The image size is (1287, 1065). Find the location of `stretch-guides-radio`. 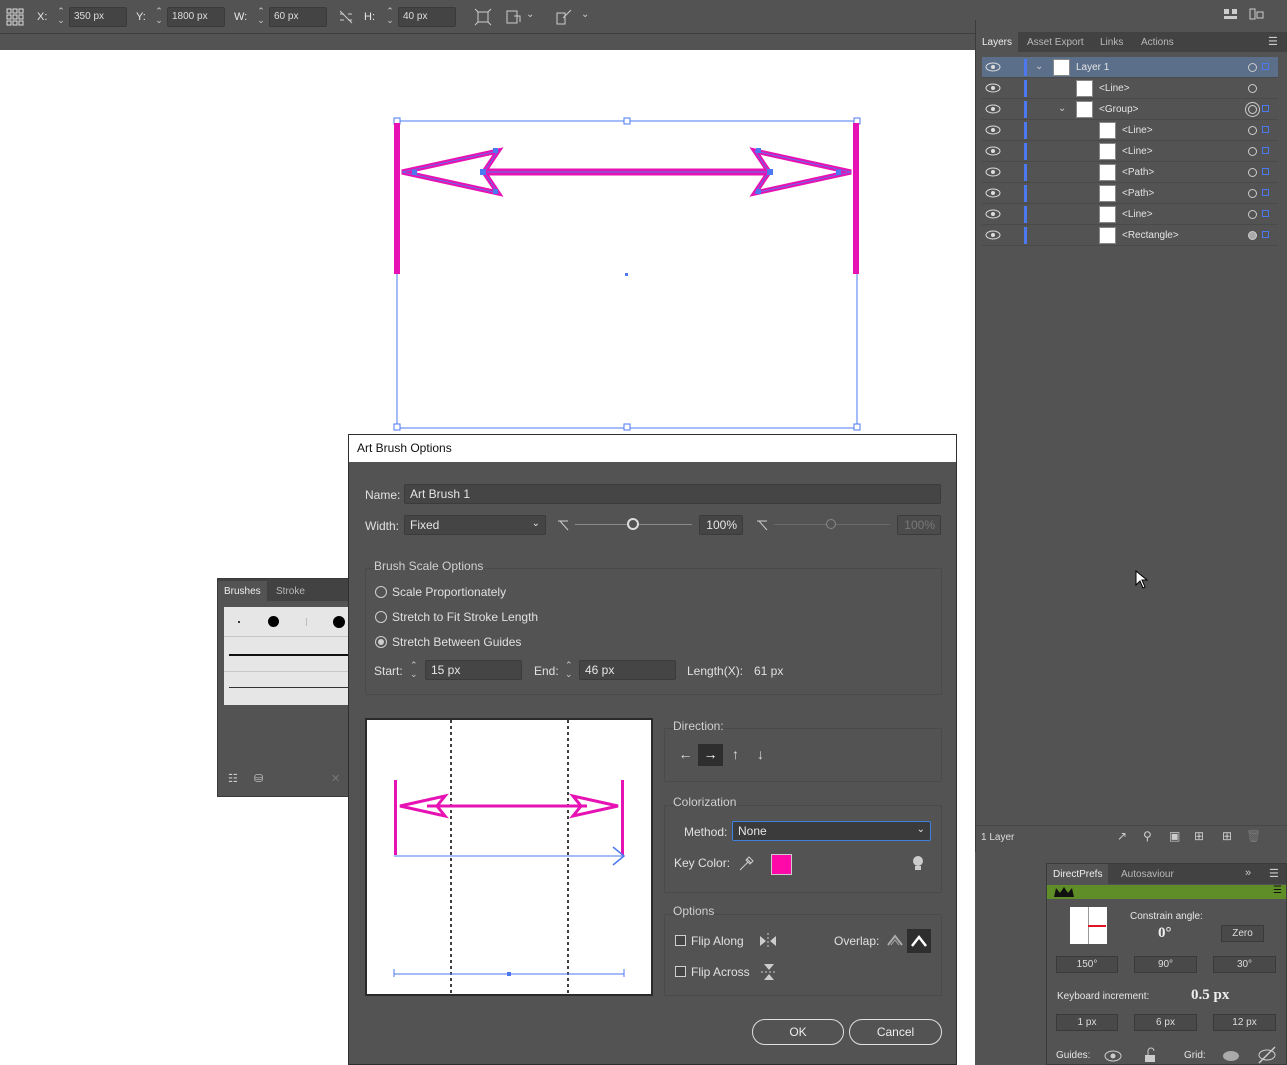

stretch-guides-radio is located at coordinates (381, 642).